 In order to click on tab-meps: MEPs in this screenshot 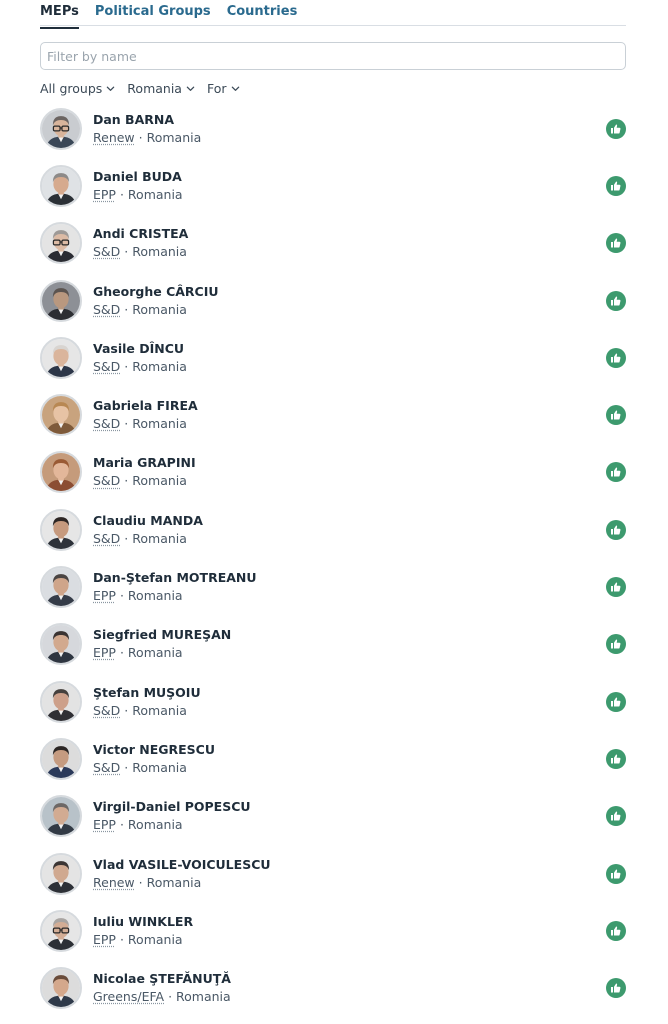, I will do `click(59, 16)`.